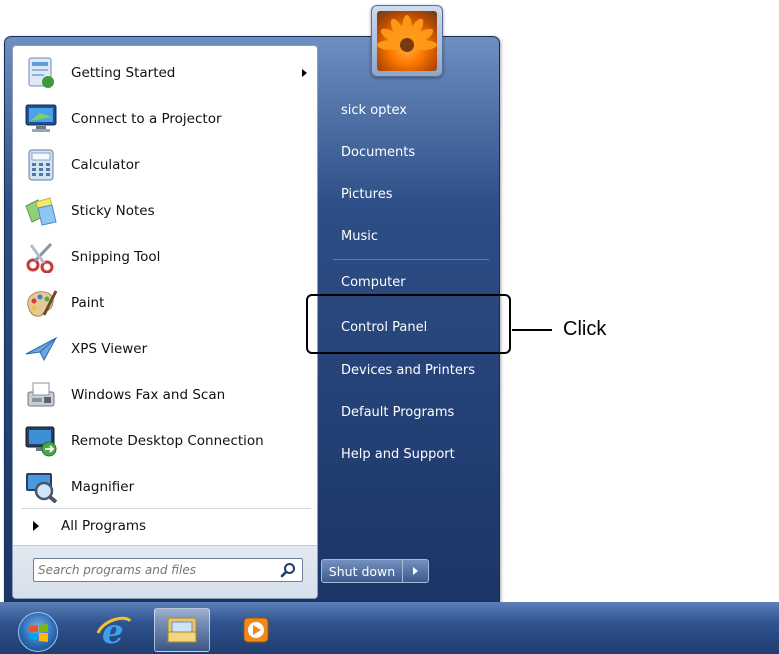 The height and width of the screenshot is (654, 779). What do you see at coordinates (407, 33) in the screenshot?
I see `flower-icon` at bounding box center [407, 33].